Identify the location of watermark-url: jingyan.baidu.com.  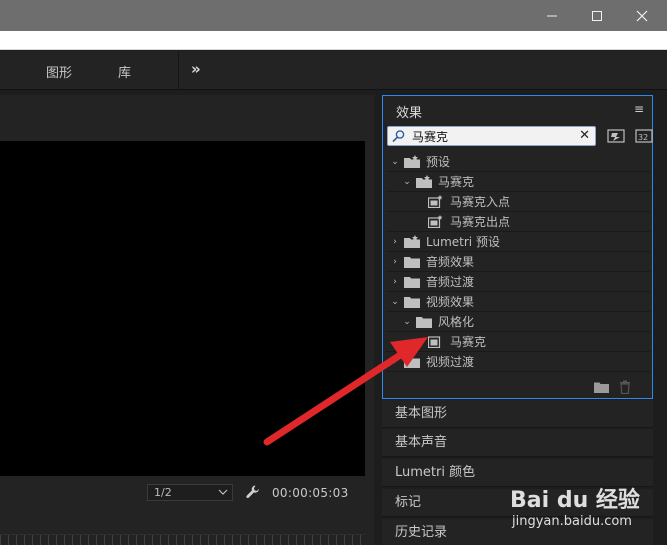
(572, 521).